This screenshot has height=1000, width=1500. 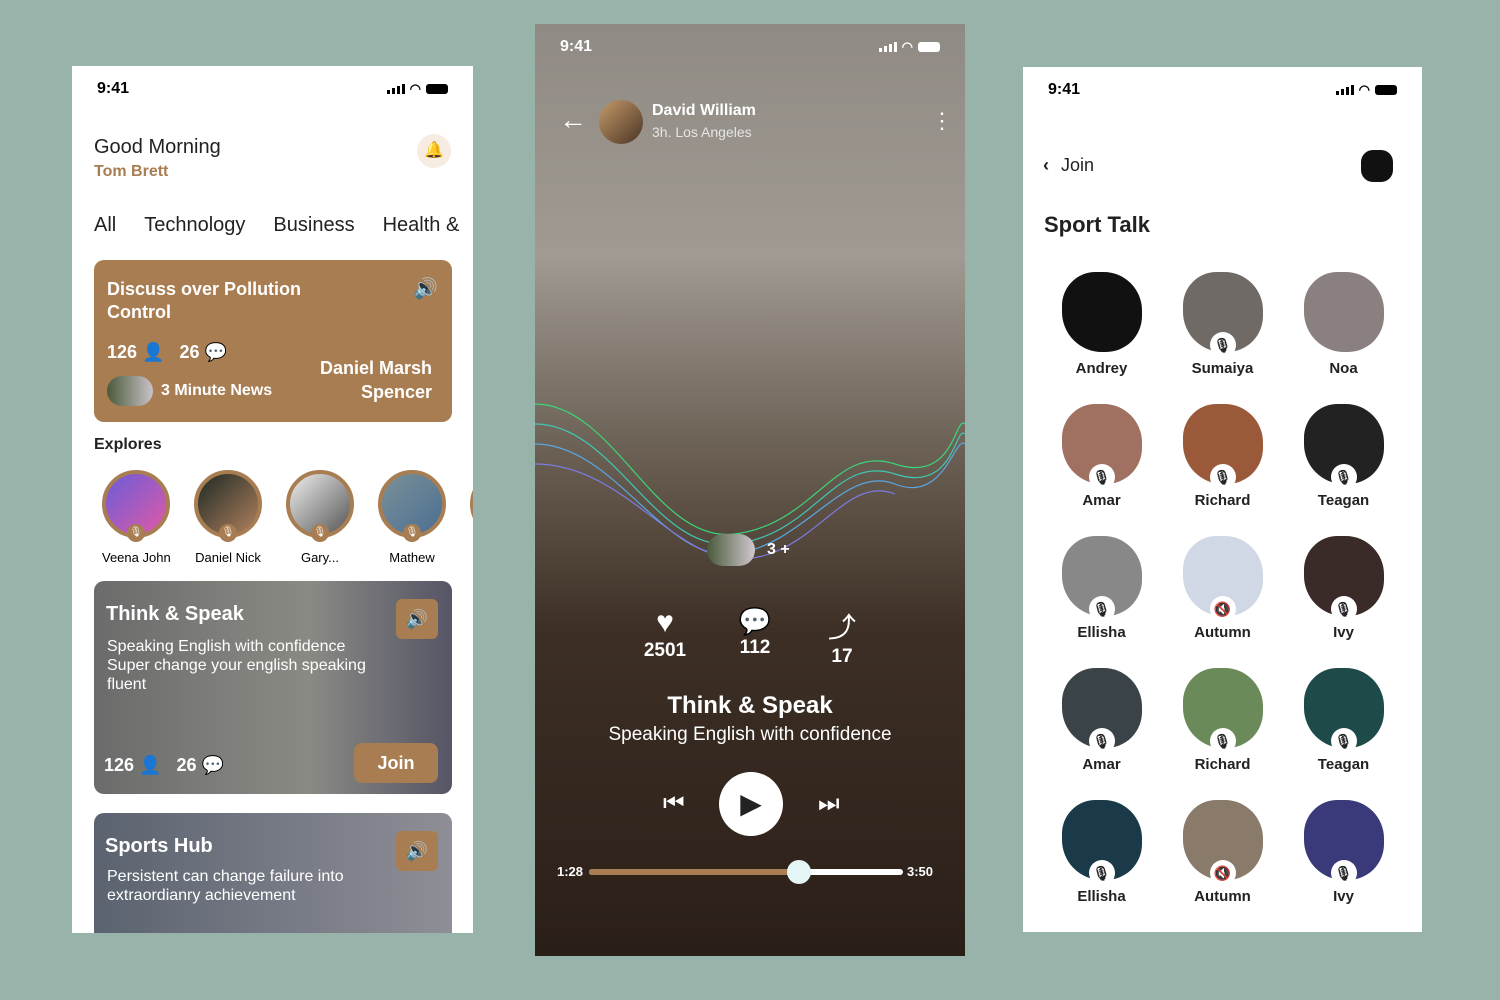 I want to click on user-name: Tom Brett, so click(x=131, y=171).